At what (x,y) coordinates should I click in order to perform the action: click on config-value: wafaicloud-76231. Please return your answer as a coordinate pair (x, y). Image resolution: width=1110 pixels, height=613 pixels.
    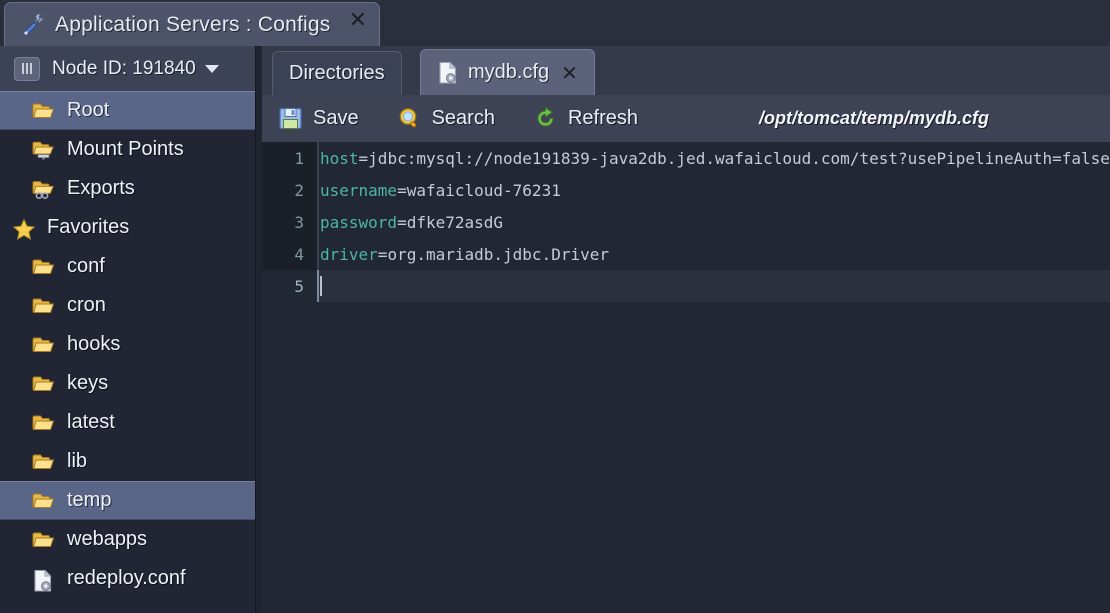
    Looking at the image, I should click on (483, 190).